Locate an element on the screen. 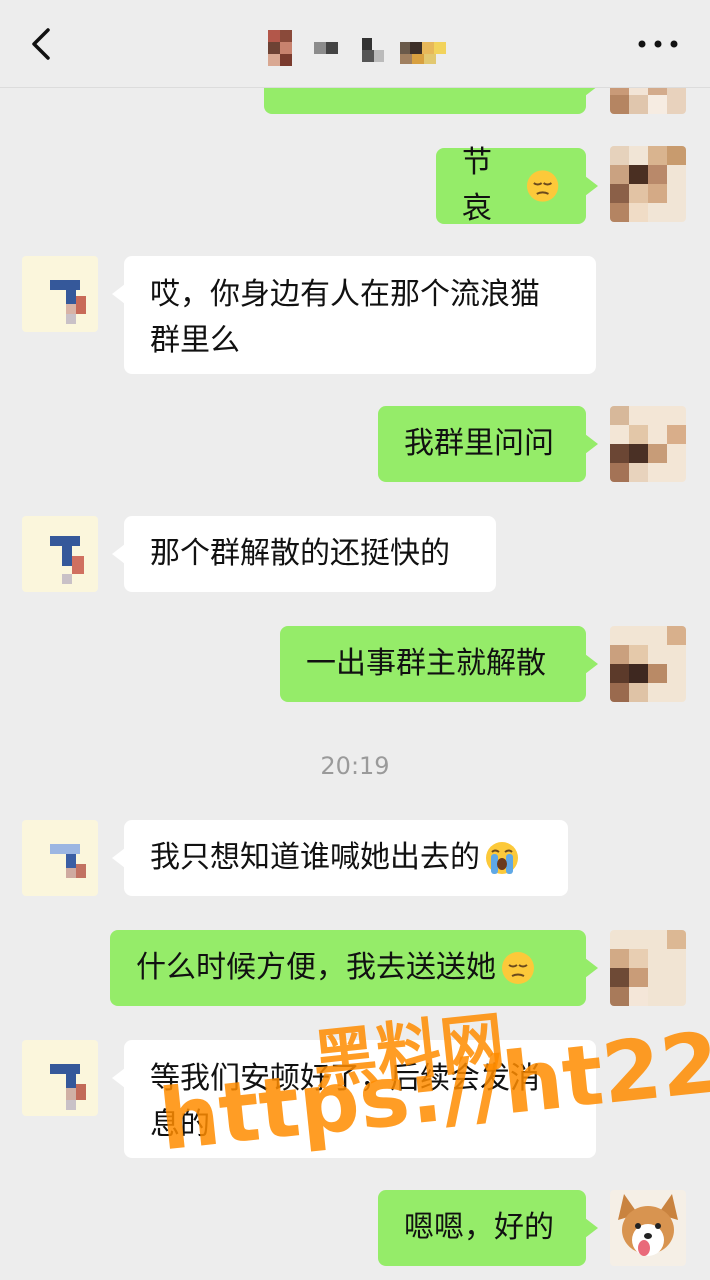 The width and height of the screenshot is (710, 1280). received-message-bubble: 哎，你身边有人在那个流浪猫 群里么 is located at coordinates (354, 315).